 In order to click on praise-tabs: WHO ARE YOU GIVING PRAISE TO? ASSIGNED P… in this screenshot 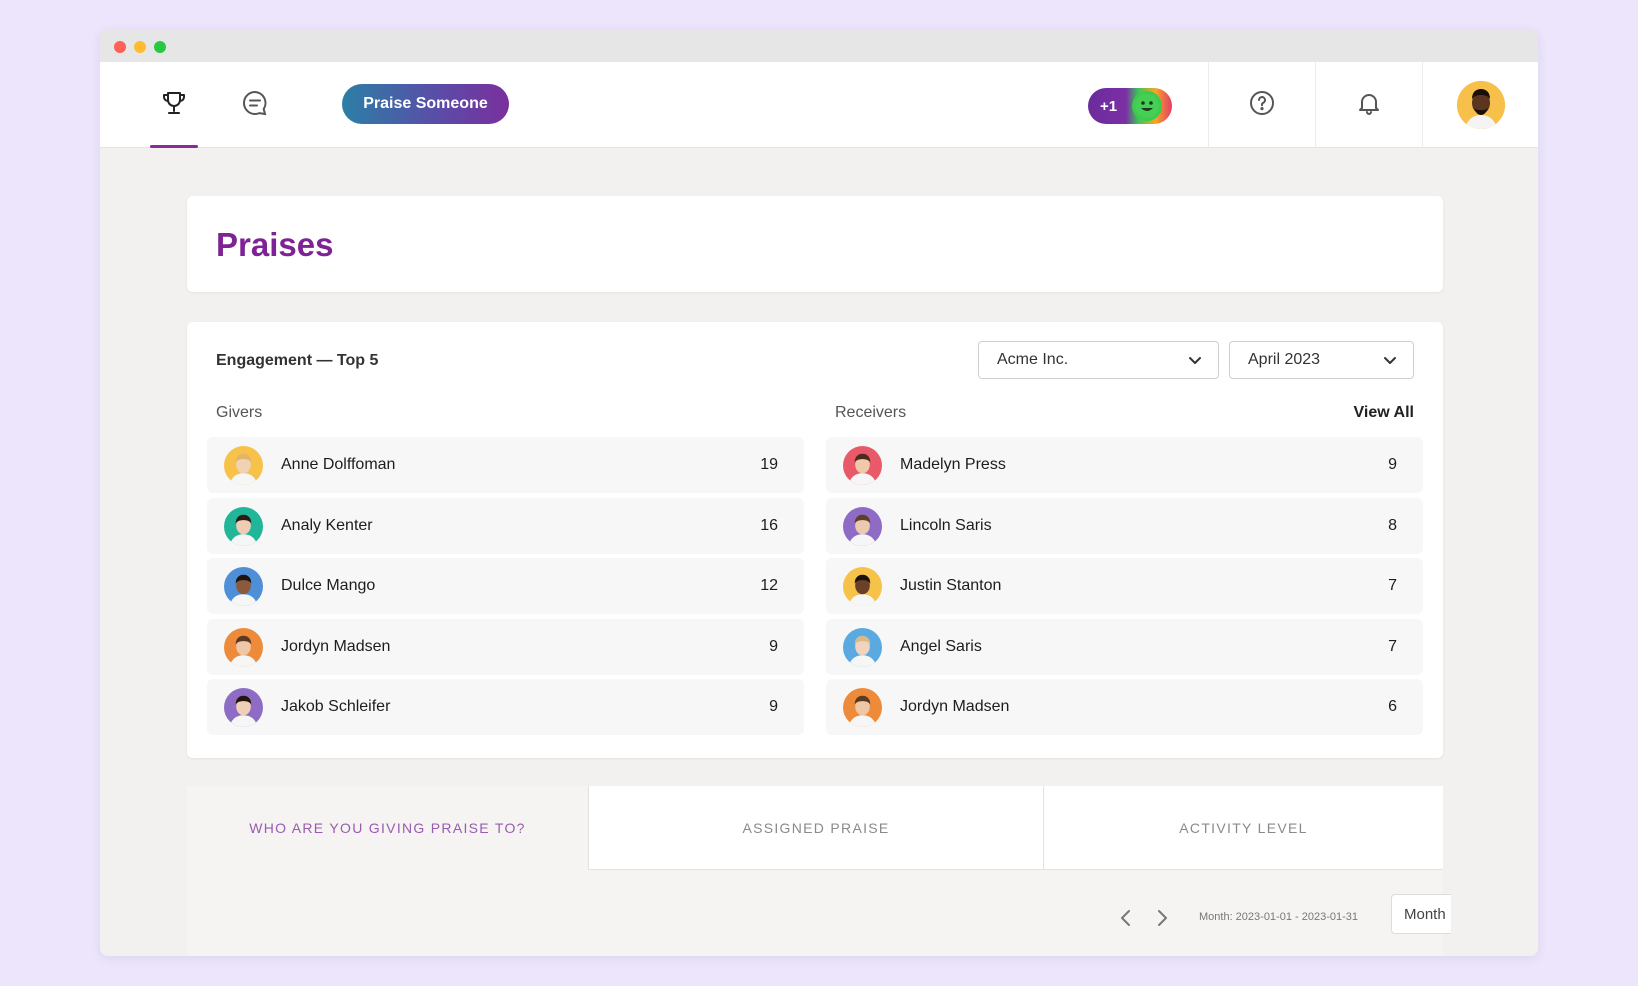, I will do `click(815, 828)`.